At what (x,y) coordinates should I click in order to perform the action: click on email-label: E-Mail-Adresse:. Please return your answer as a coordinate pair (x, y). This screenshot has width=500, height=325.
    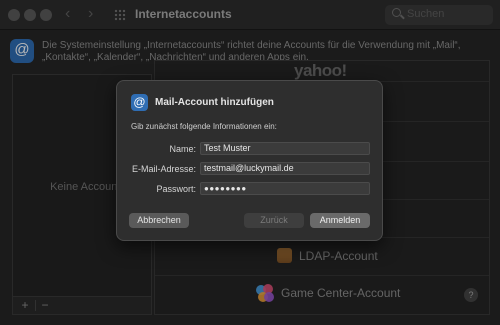
    Looking at the image, I should click on (163, 169).